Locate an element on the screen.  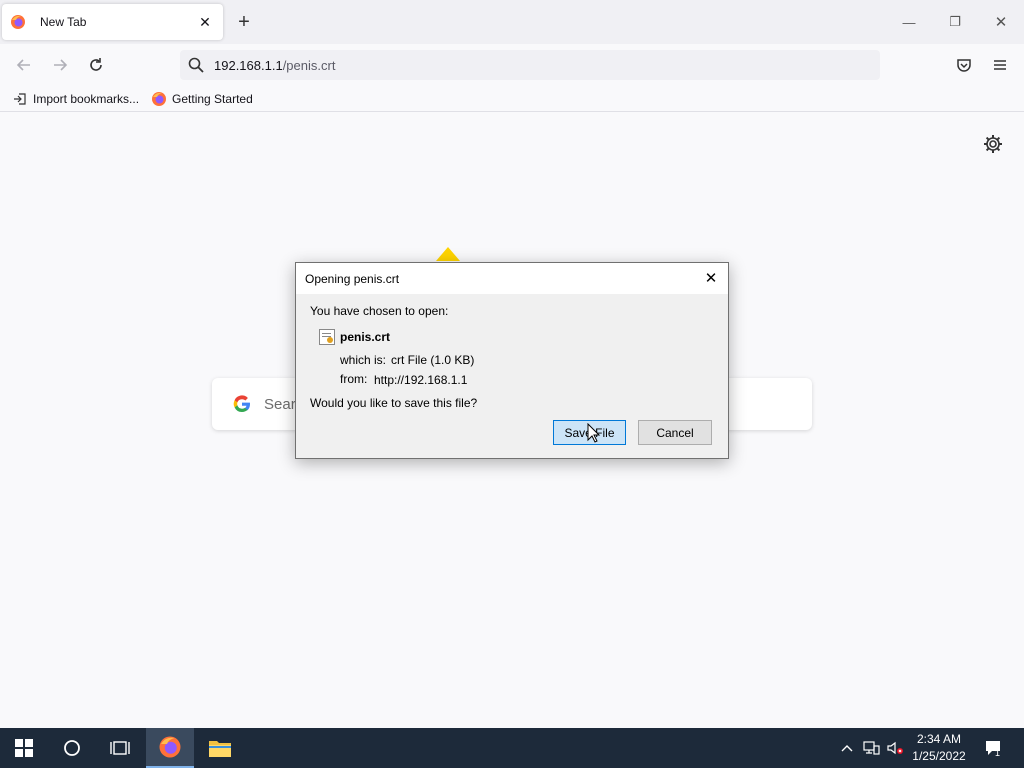
pocket-icon is located at coordinates (964, 65).